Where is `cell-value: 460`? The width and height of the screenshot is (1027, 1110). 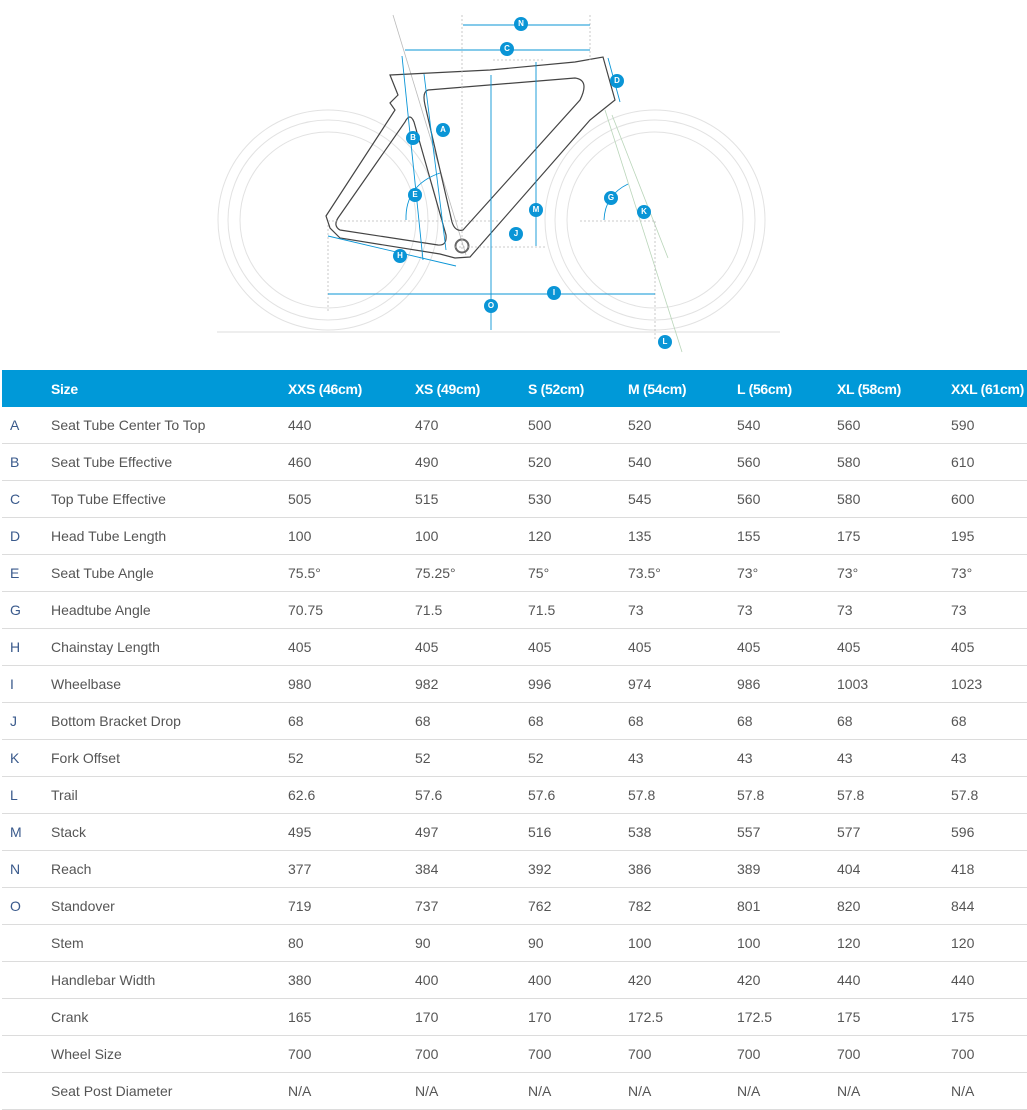
cell-value: 460 is located at coordinates (351, 462).